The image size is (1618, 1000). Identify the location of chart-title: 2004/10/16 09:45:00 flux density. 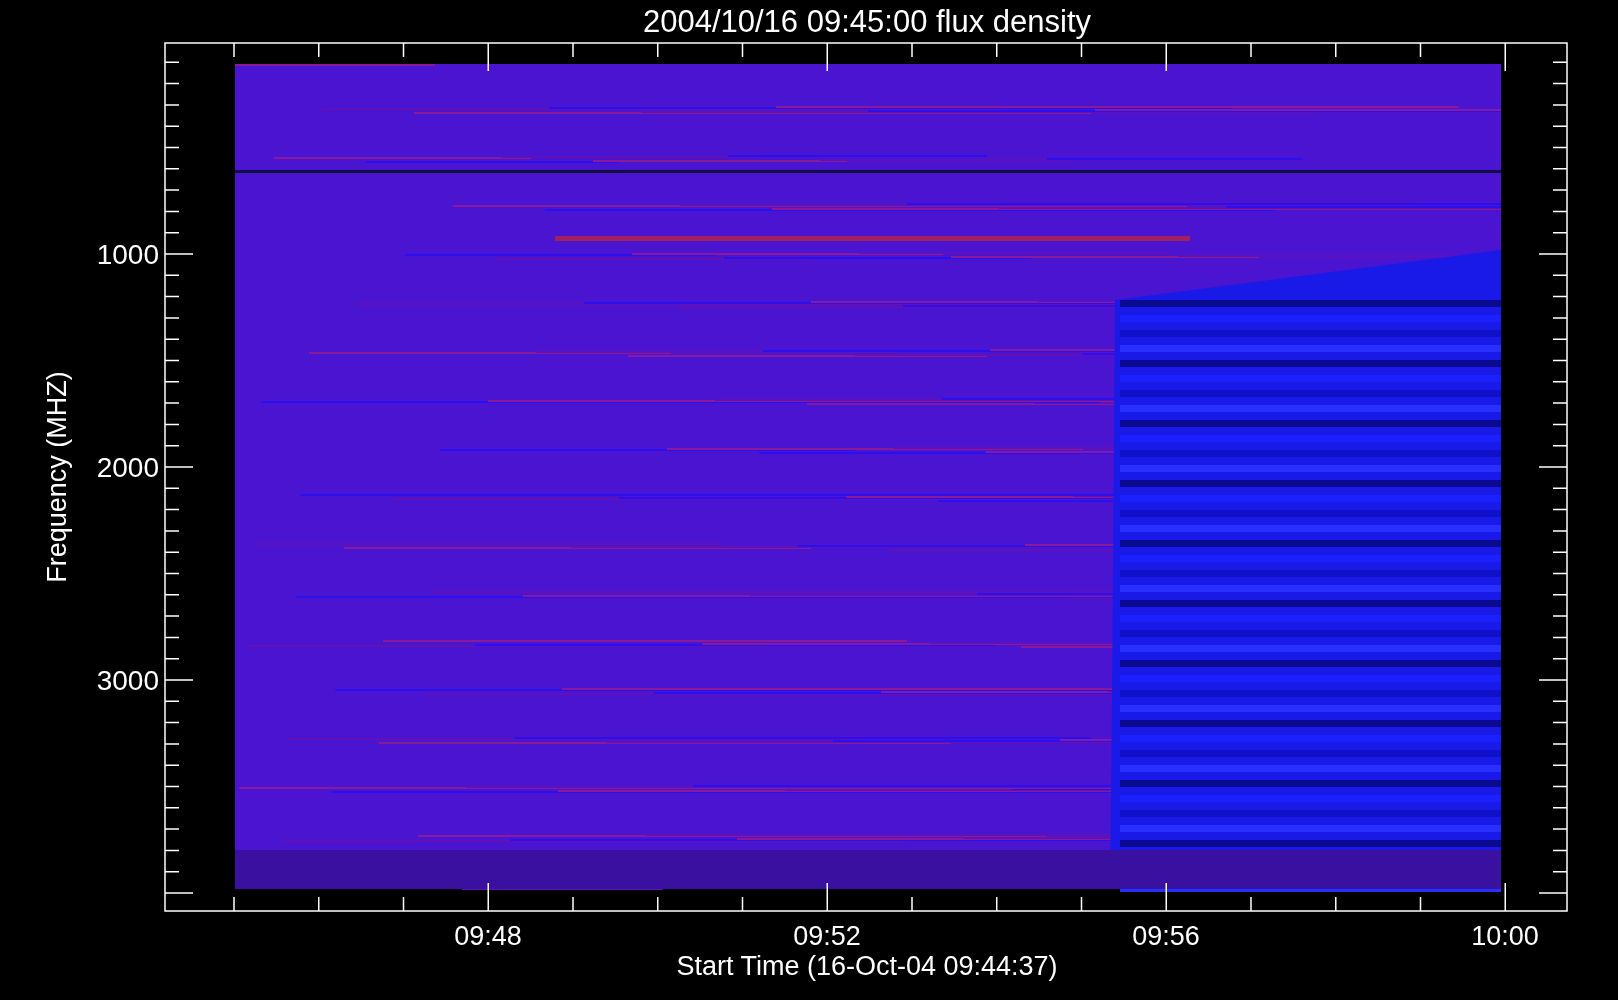
(867, 21).